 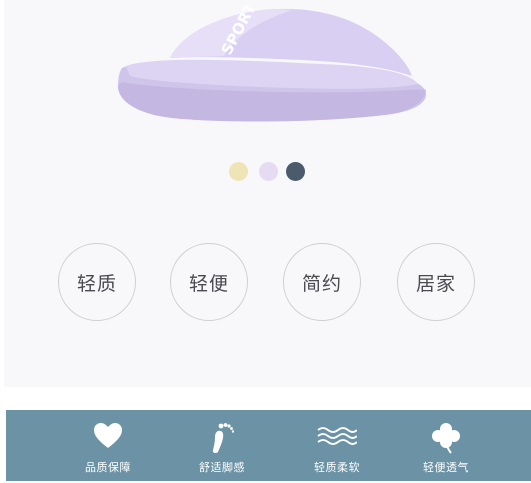 What do you see at coordinates (446, 438) in the screenshot?
I see `clover-icon` at bounding box center [446, 438].